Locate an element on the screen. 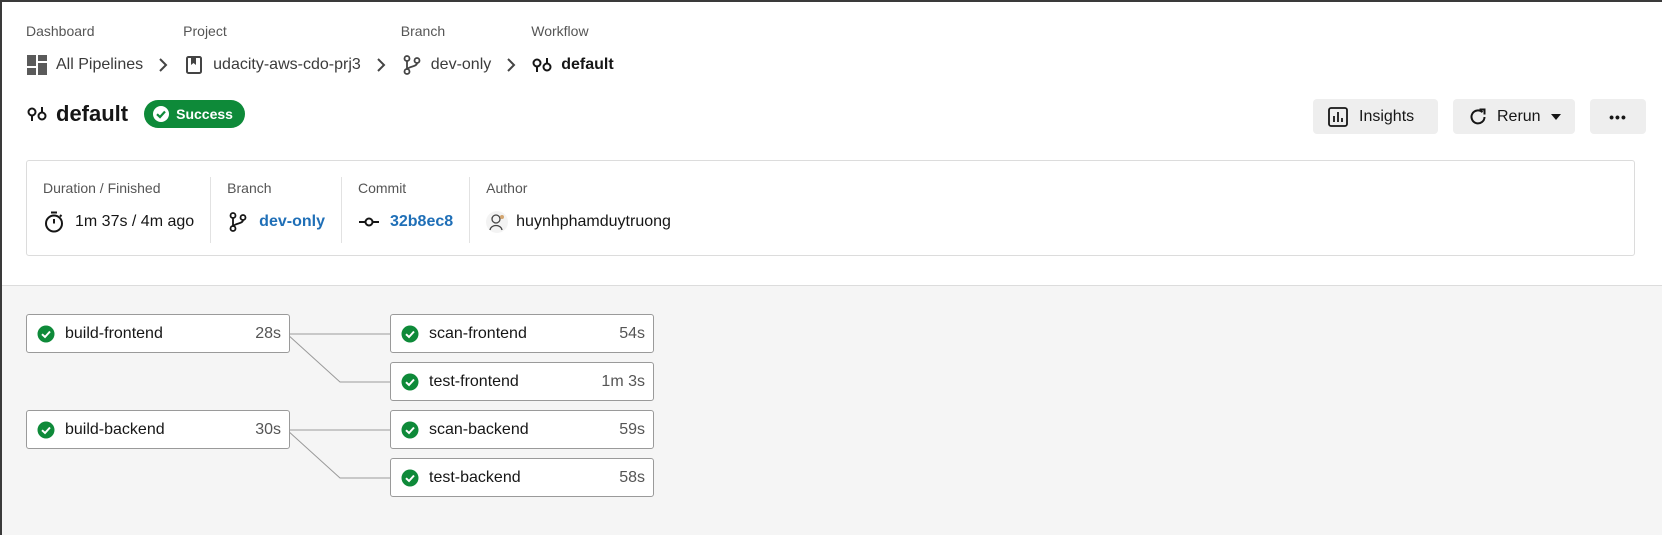  breadcrumb-text: dev-only is located at coordinates (461, 64).